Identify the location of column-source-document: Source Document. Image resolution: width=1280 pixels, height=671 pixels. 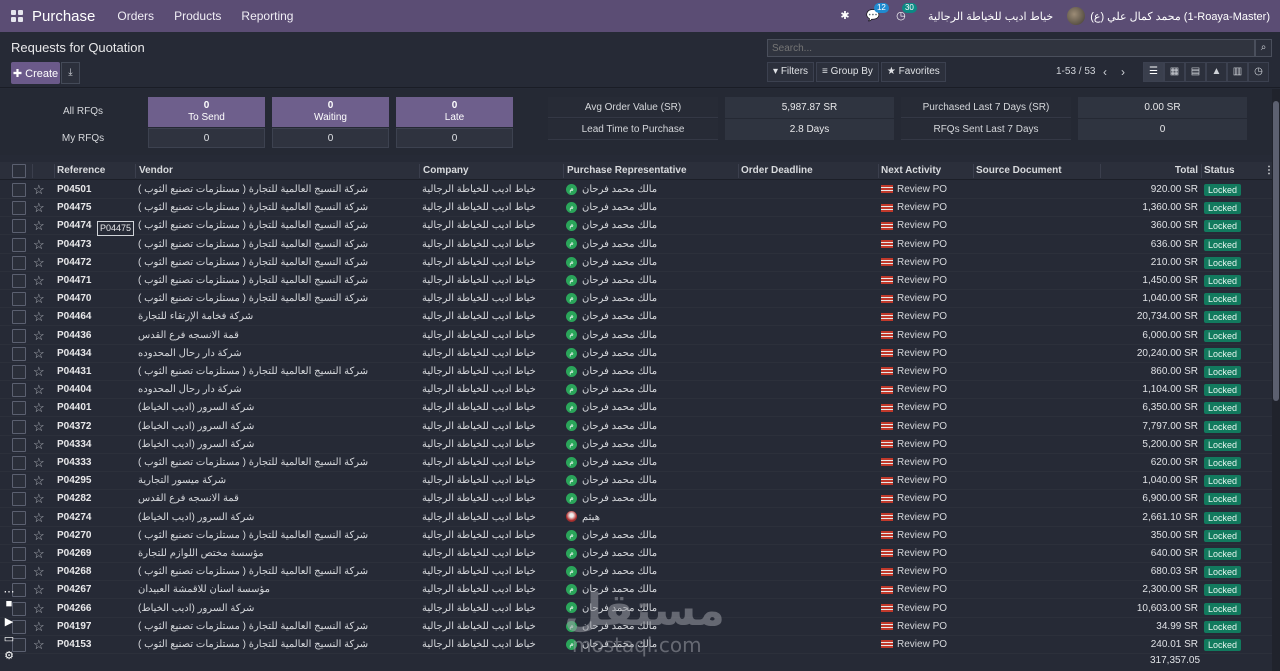
(1019, 171).